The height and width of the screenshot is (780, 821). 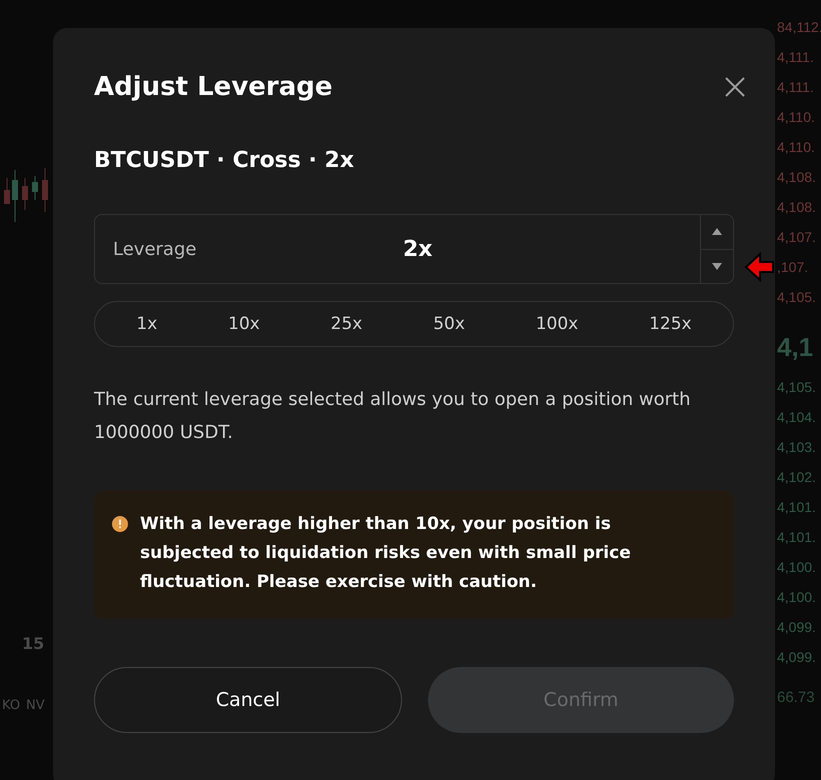 I want to click on leverage-option: 25x, so click(x=346, y=324).